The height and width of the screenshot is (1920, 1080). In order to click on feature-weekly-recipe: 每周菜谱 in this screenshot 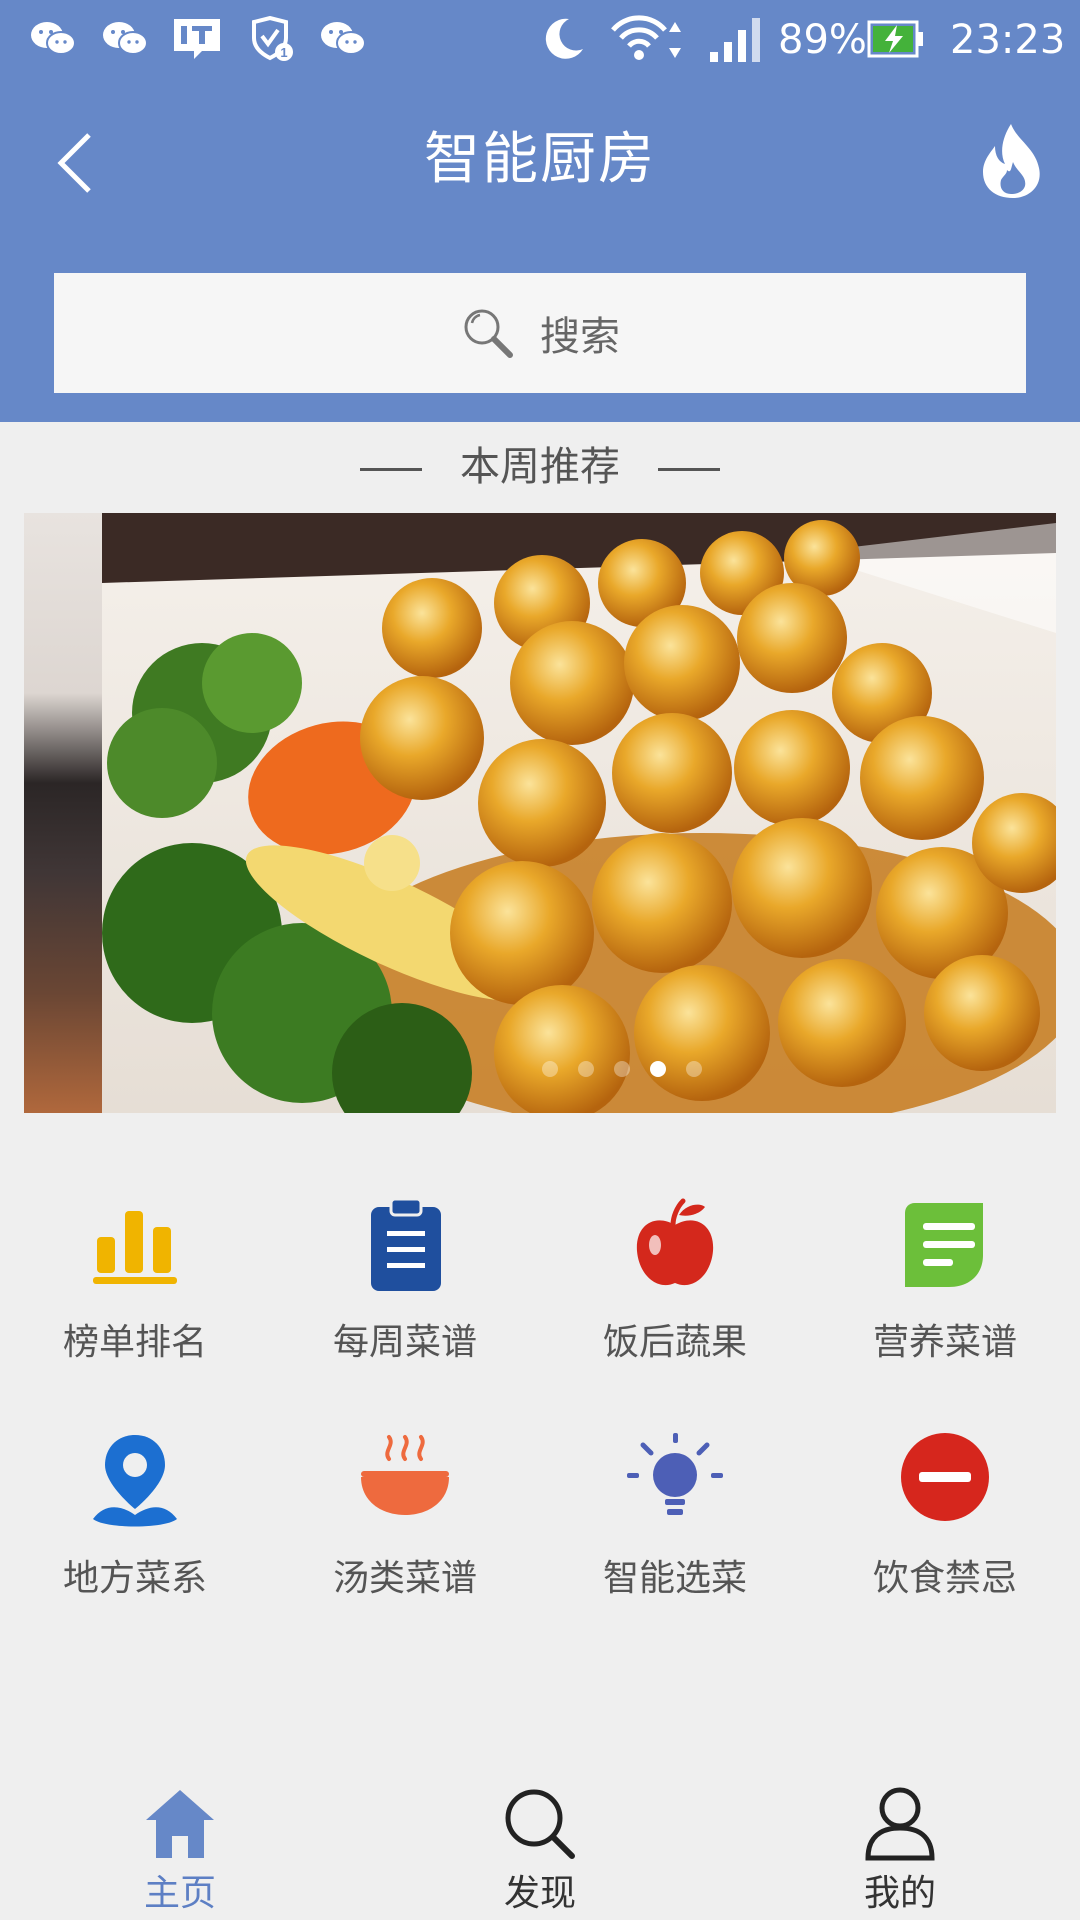, I will do `click(405, 1290)`.